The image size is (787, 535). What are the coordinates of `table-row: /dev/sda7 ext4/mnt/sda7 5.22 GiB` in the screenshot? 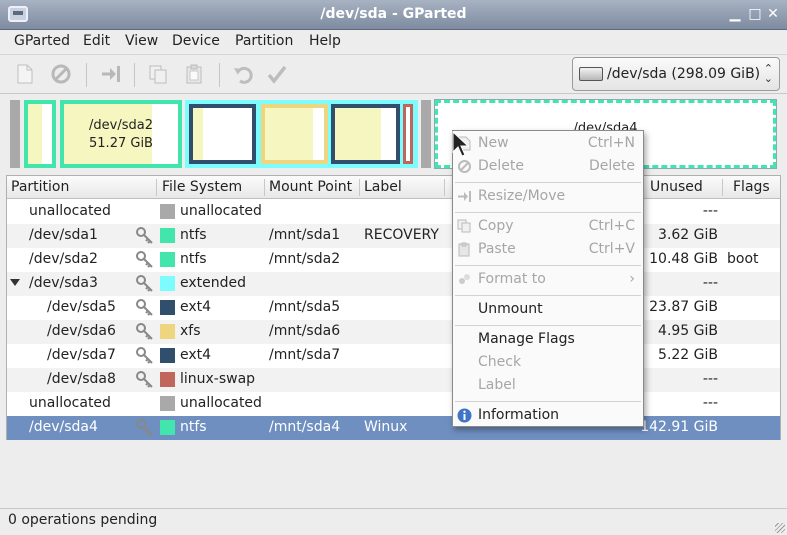 It's located at (393, 356).